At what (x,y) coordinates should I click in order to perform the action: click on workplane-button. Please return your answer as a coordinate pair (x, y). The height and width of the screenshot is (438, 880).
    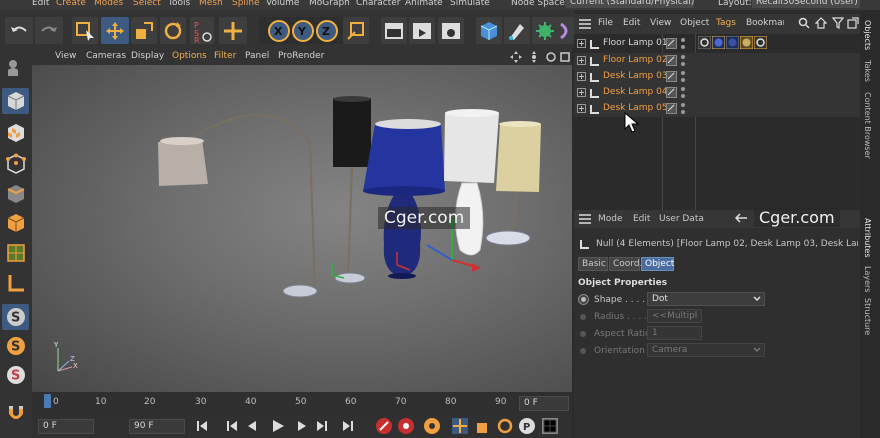
    Looking at the image, I should click on (15, 283).